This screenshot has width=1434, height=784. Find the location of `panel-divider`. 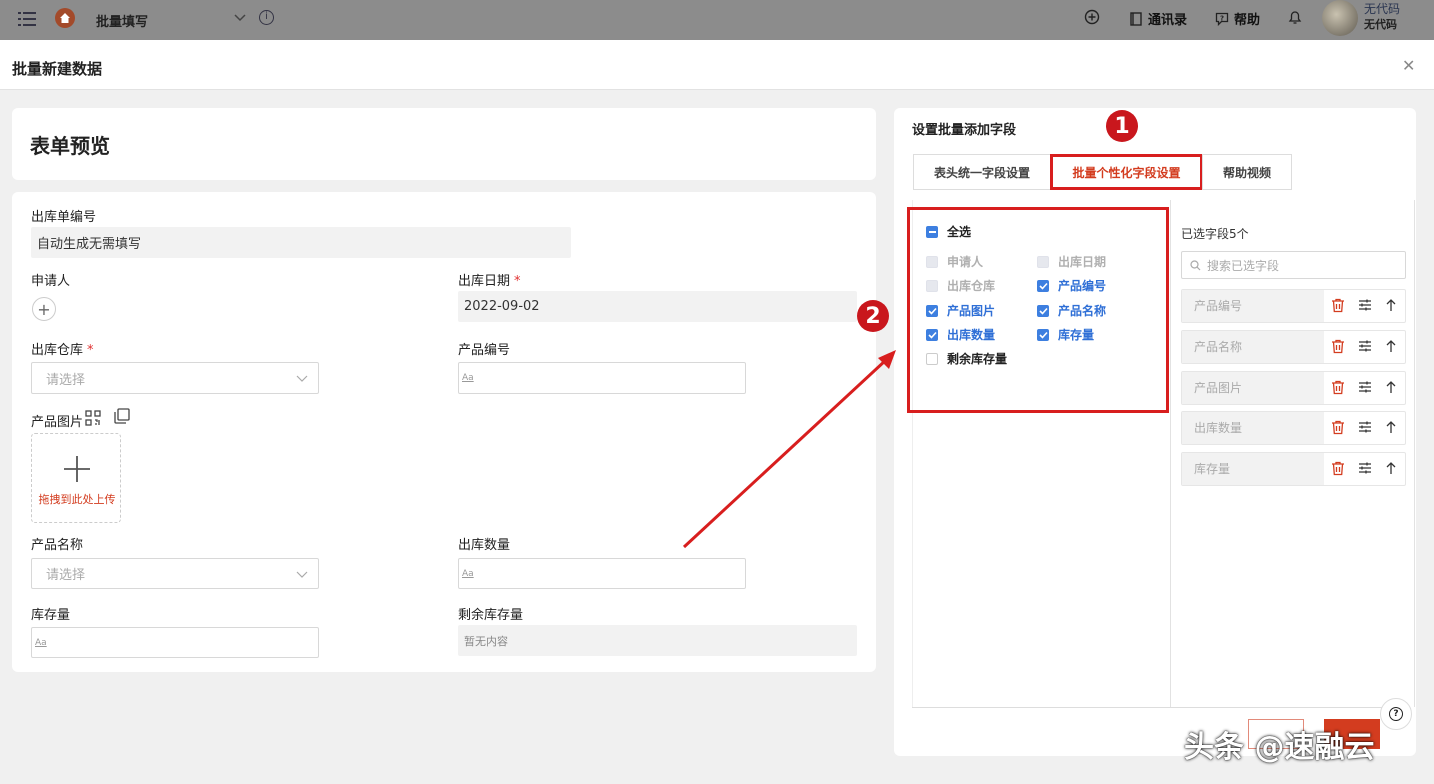

panel-divider is located at coordinates (1170, 453).